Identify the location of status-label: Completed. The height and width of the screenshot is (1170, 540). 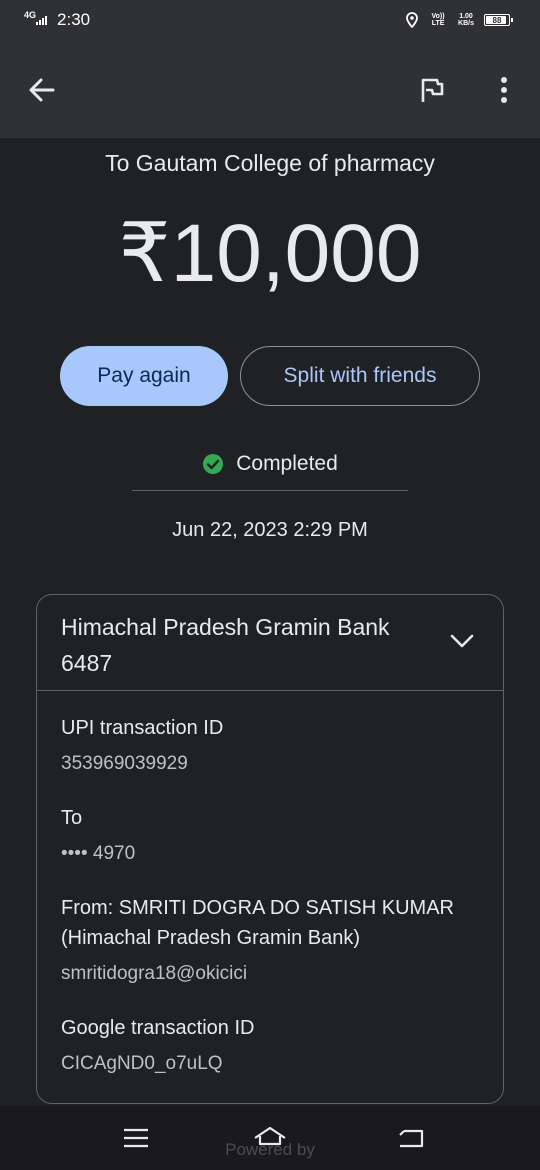
(287, 463).